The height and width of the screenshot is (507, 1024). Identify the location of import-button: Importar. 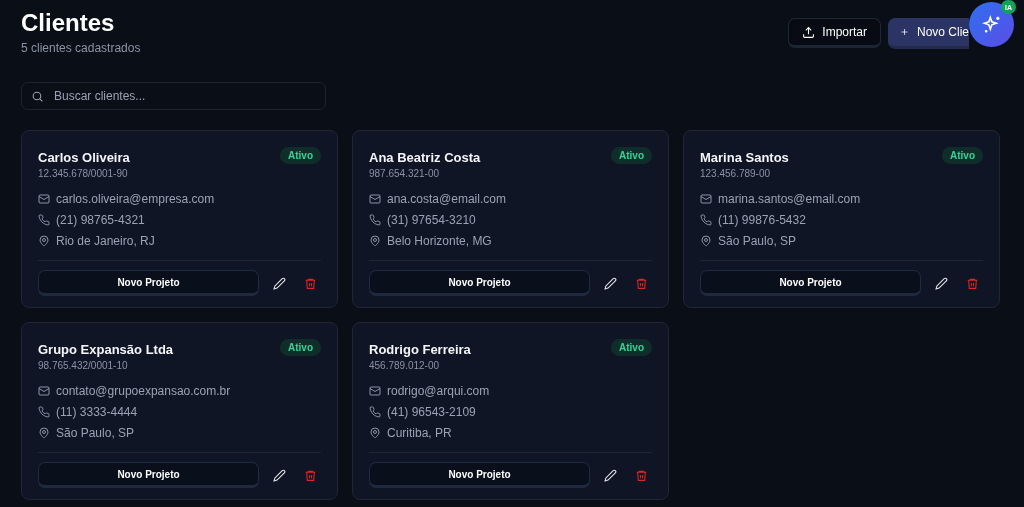
(834, 33).